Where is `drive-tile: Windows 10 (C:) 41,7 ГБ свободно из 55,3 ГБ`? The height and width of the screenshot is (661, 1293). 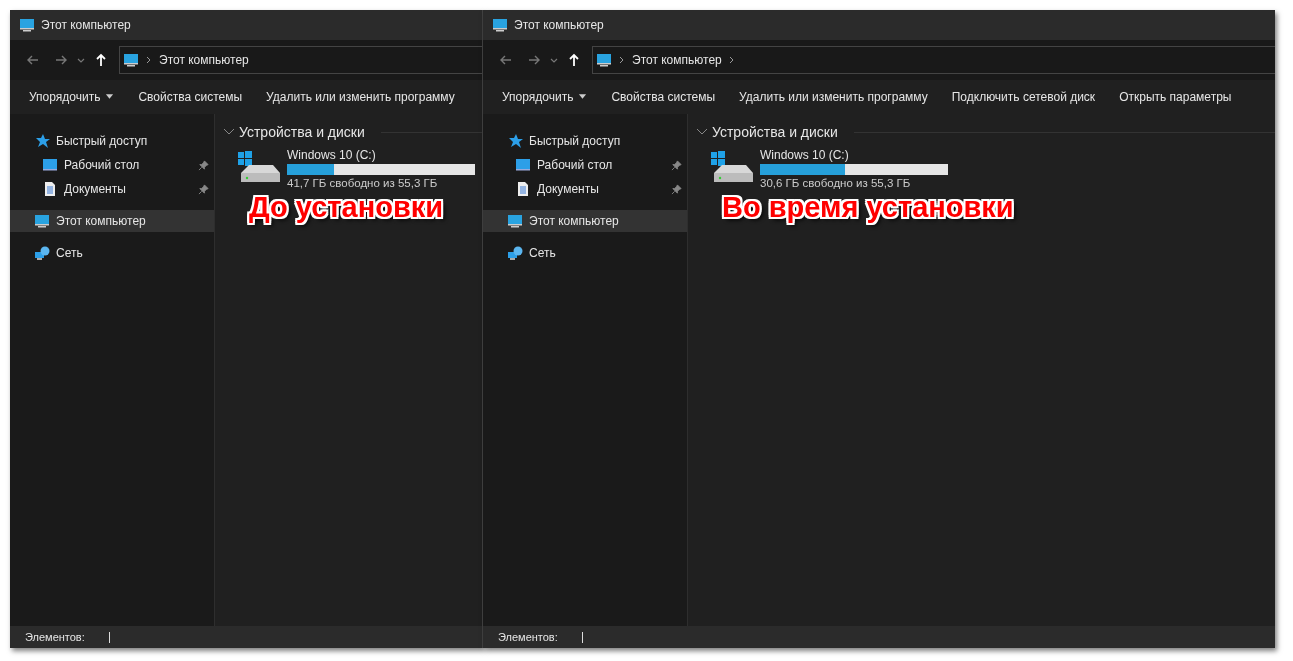 drive-tile: Windows 10 (C:) 41,7 ГБ свободно из 55,3 ГБ is located at coordinates (356, 168).